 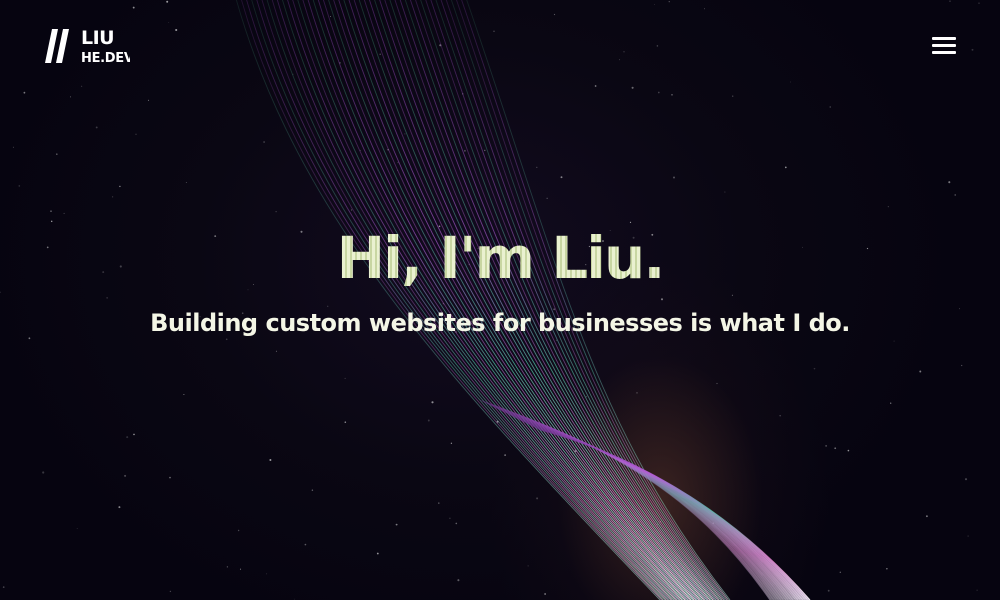 I want to click on menu-bar-middle, so click(x=944, y=45).